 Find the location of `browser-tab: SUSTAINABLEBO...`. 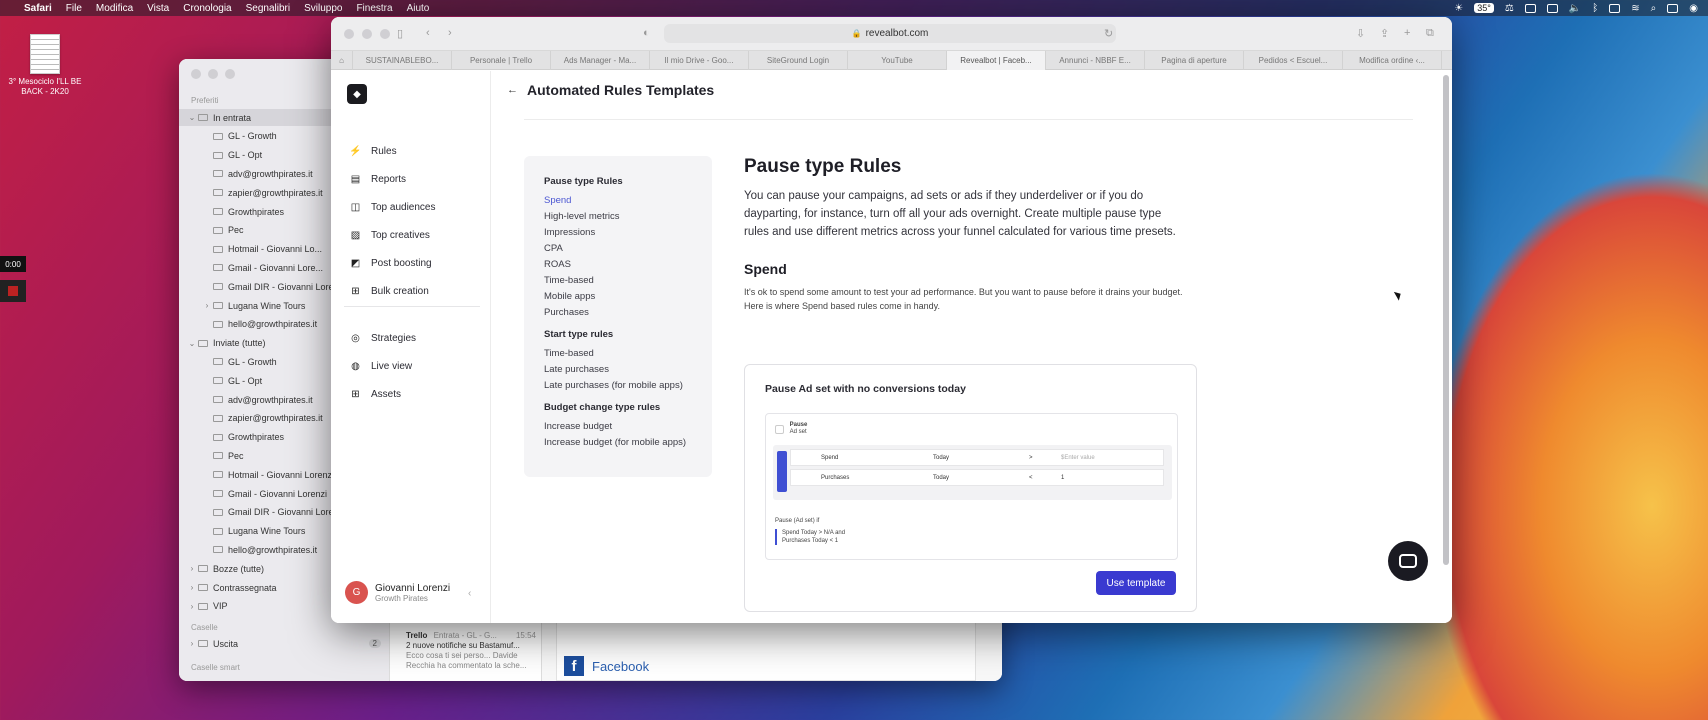

browser-tab: SUSTAINABLEBO... is located at coordinates (402, 60).